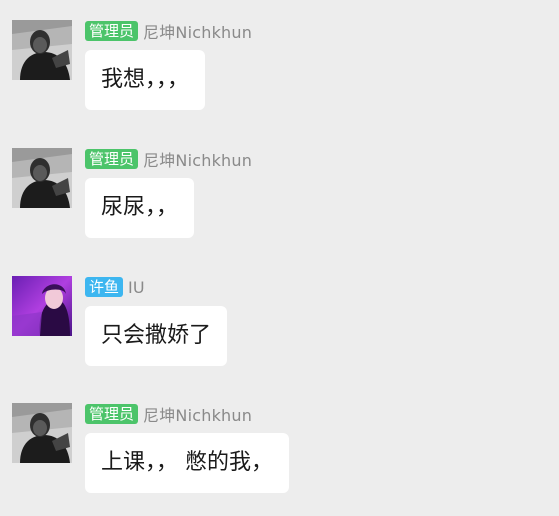  What do you see at coordinates (136, 287) in the screenshot?
I see `sender-name: IU` at bounding box center [136, 287].